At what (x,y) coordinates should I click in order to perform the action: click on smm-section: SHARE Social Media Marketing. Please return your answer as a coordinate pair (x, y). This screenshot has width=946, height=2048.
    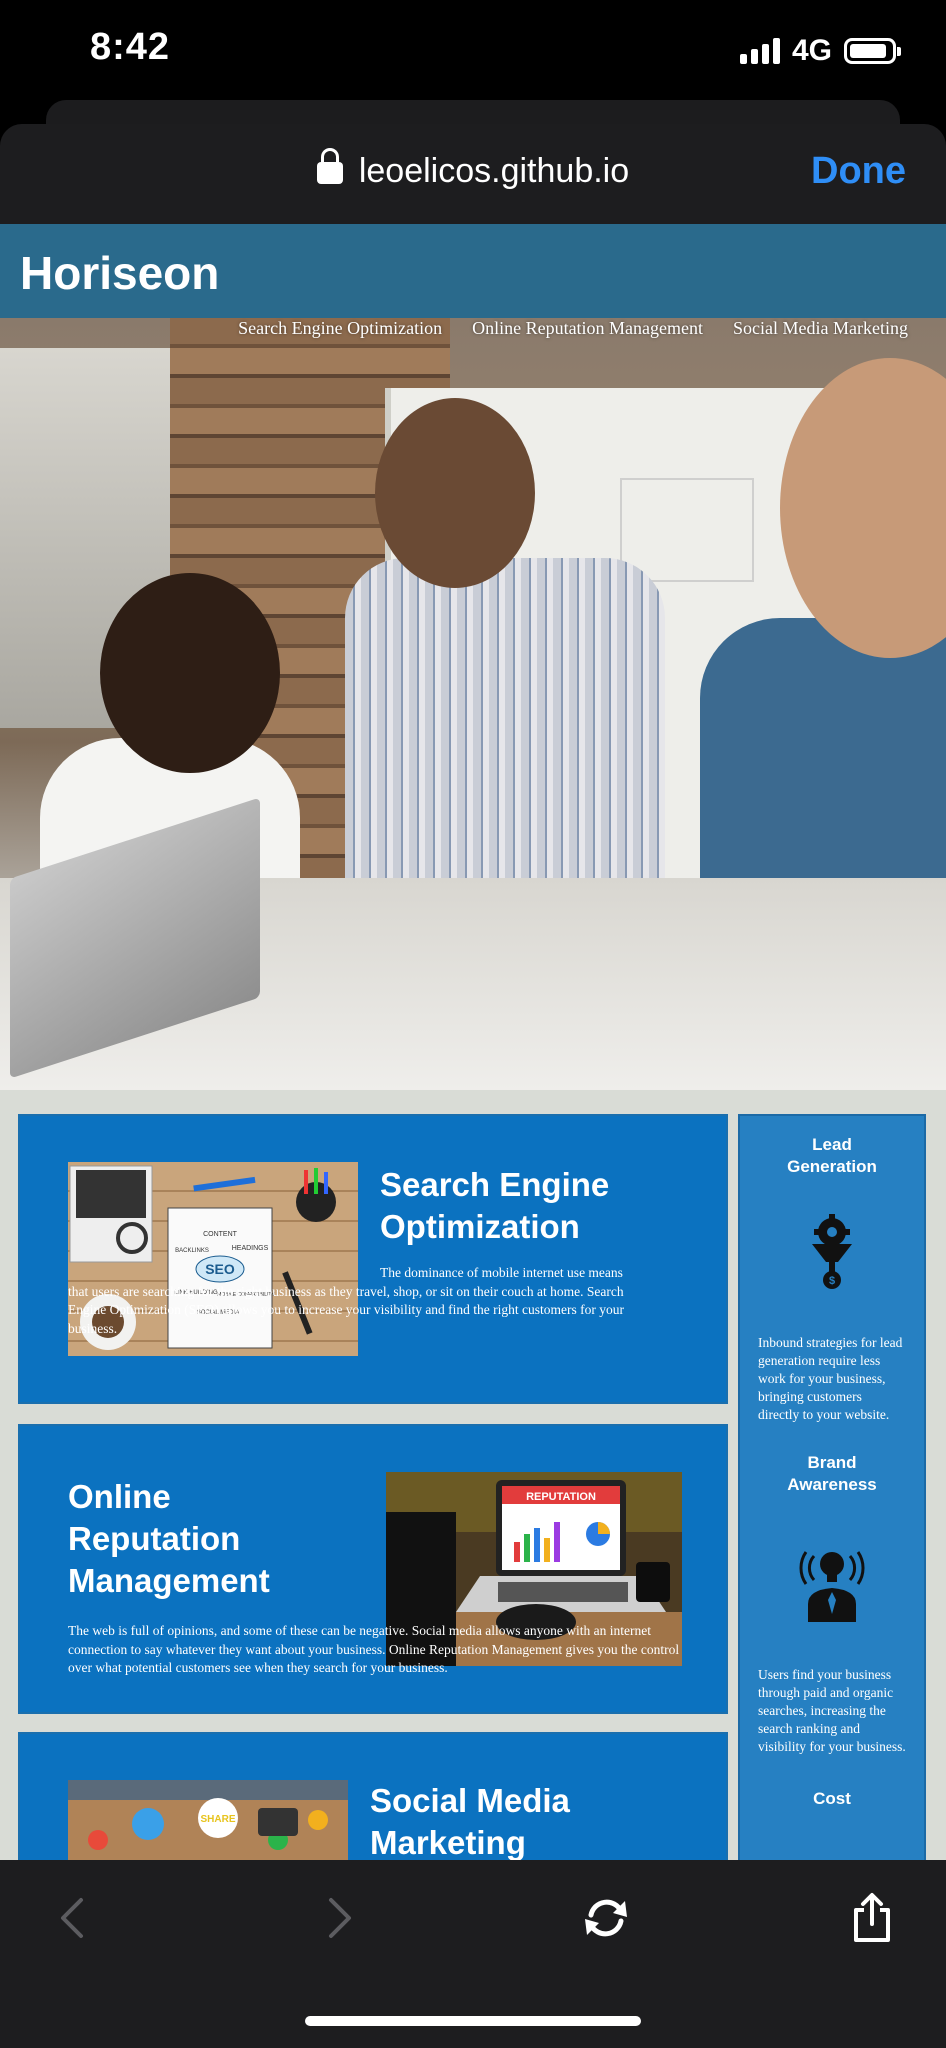
    Looking at the image, I should click on (373, 1796).